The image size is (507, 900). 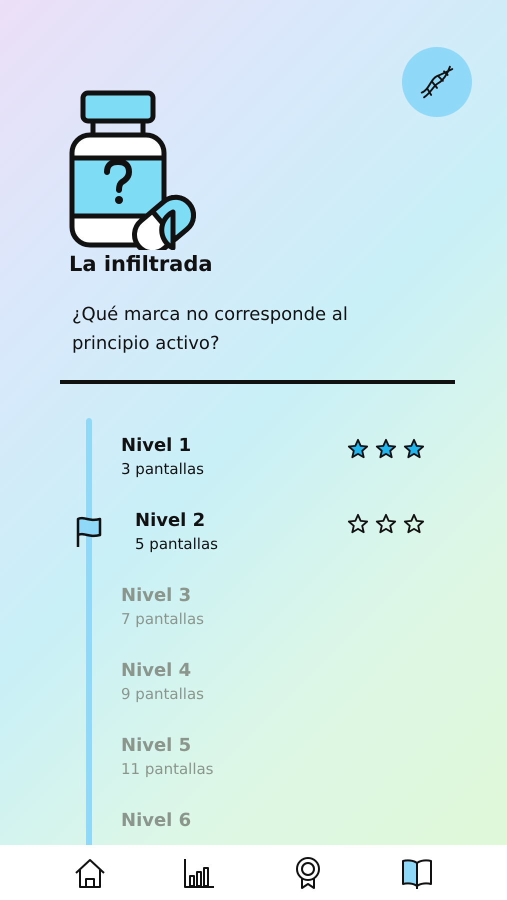 What do you see at coordinates (288, 671) in the screenshot?
I see `level-title: Nivel 4` at bounding box center [288, 671].